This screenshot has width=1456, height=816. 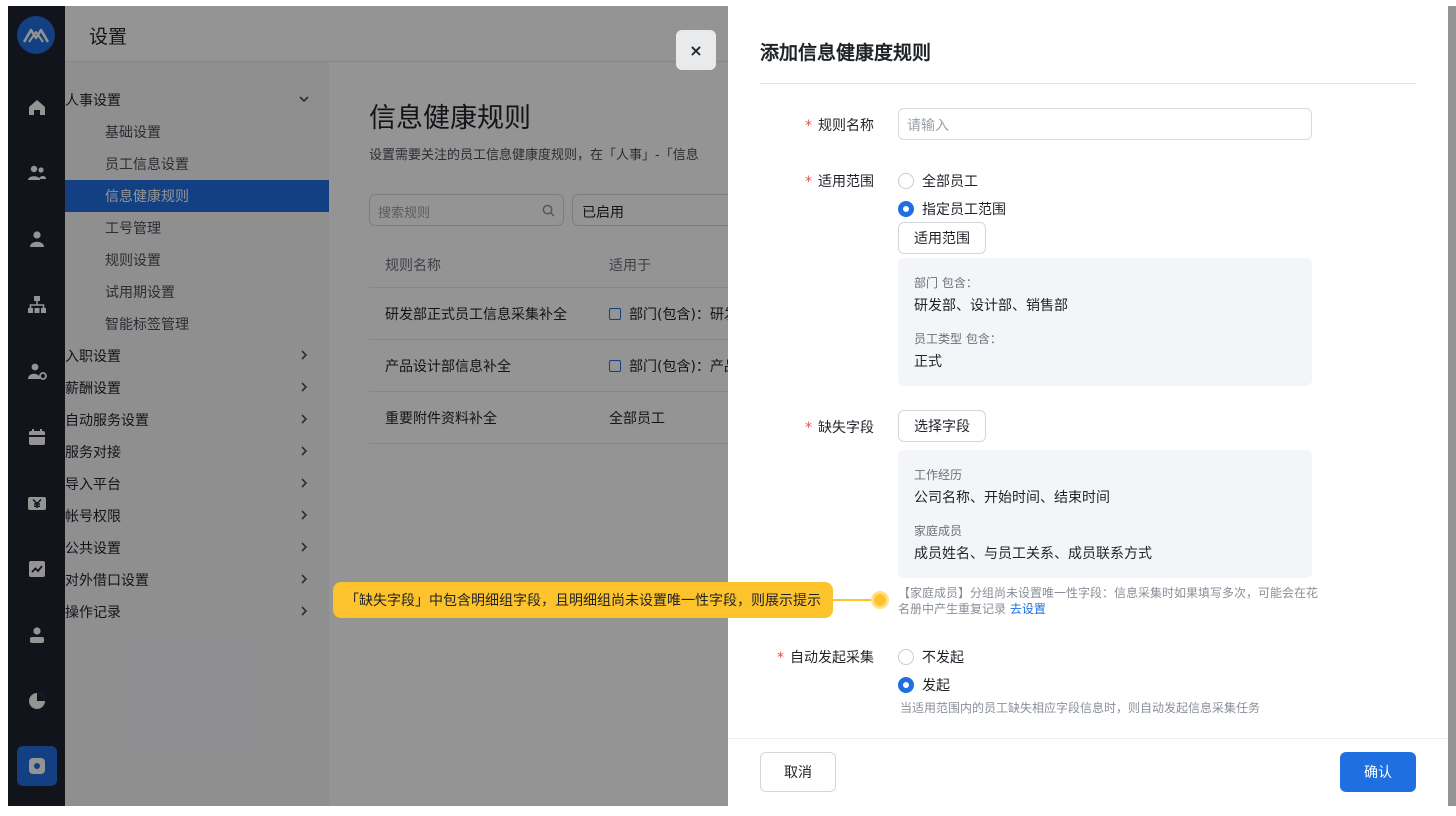 What do you see at coordinates (1012, 498) in the screenshot?
I see `fields-summary-value: 公司名称、开始时间、结束时间` at bounding box center [1012, 498].